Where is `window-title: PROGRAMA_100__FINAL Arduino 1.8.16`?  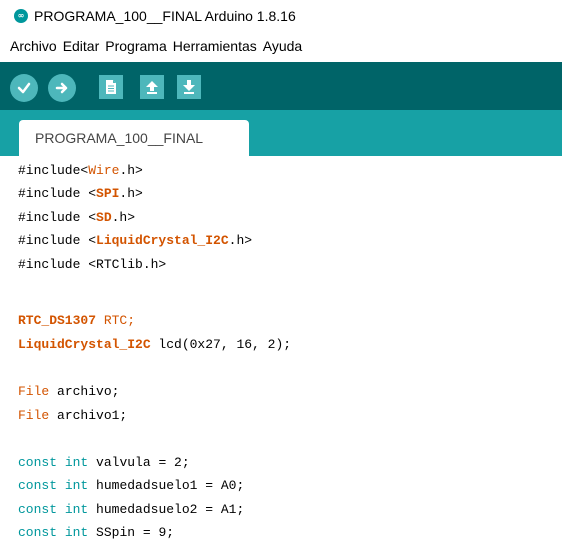
window-title: PROGRAMA_100__FINAL Arduino 1.8.16 is located at coordinates (165, 16).